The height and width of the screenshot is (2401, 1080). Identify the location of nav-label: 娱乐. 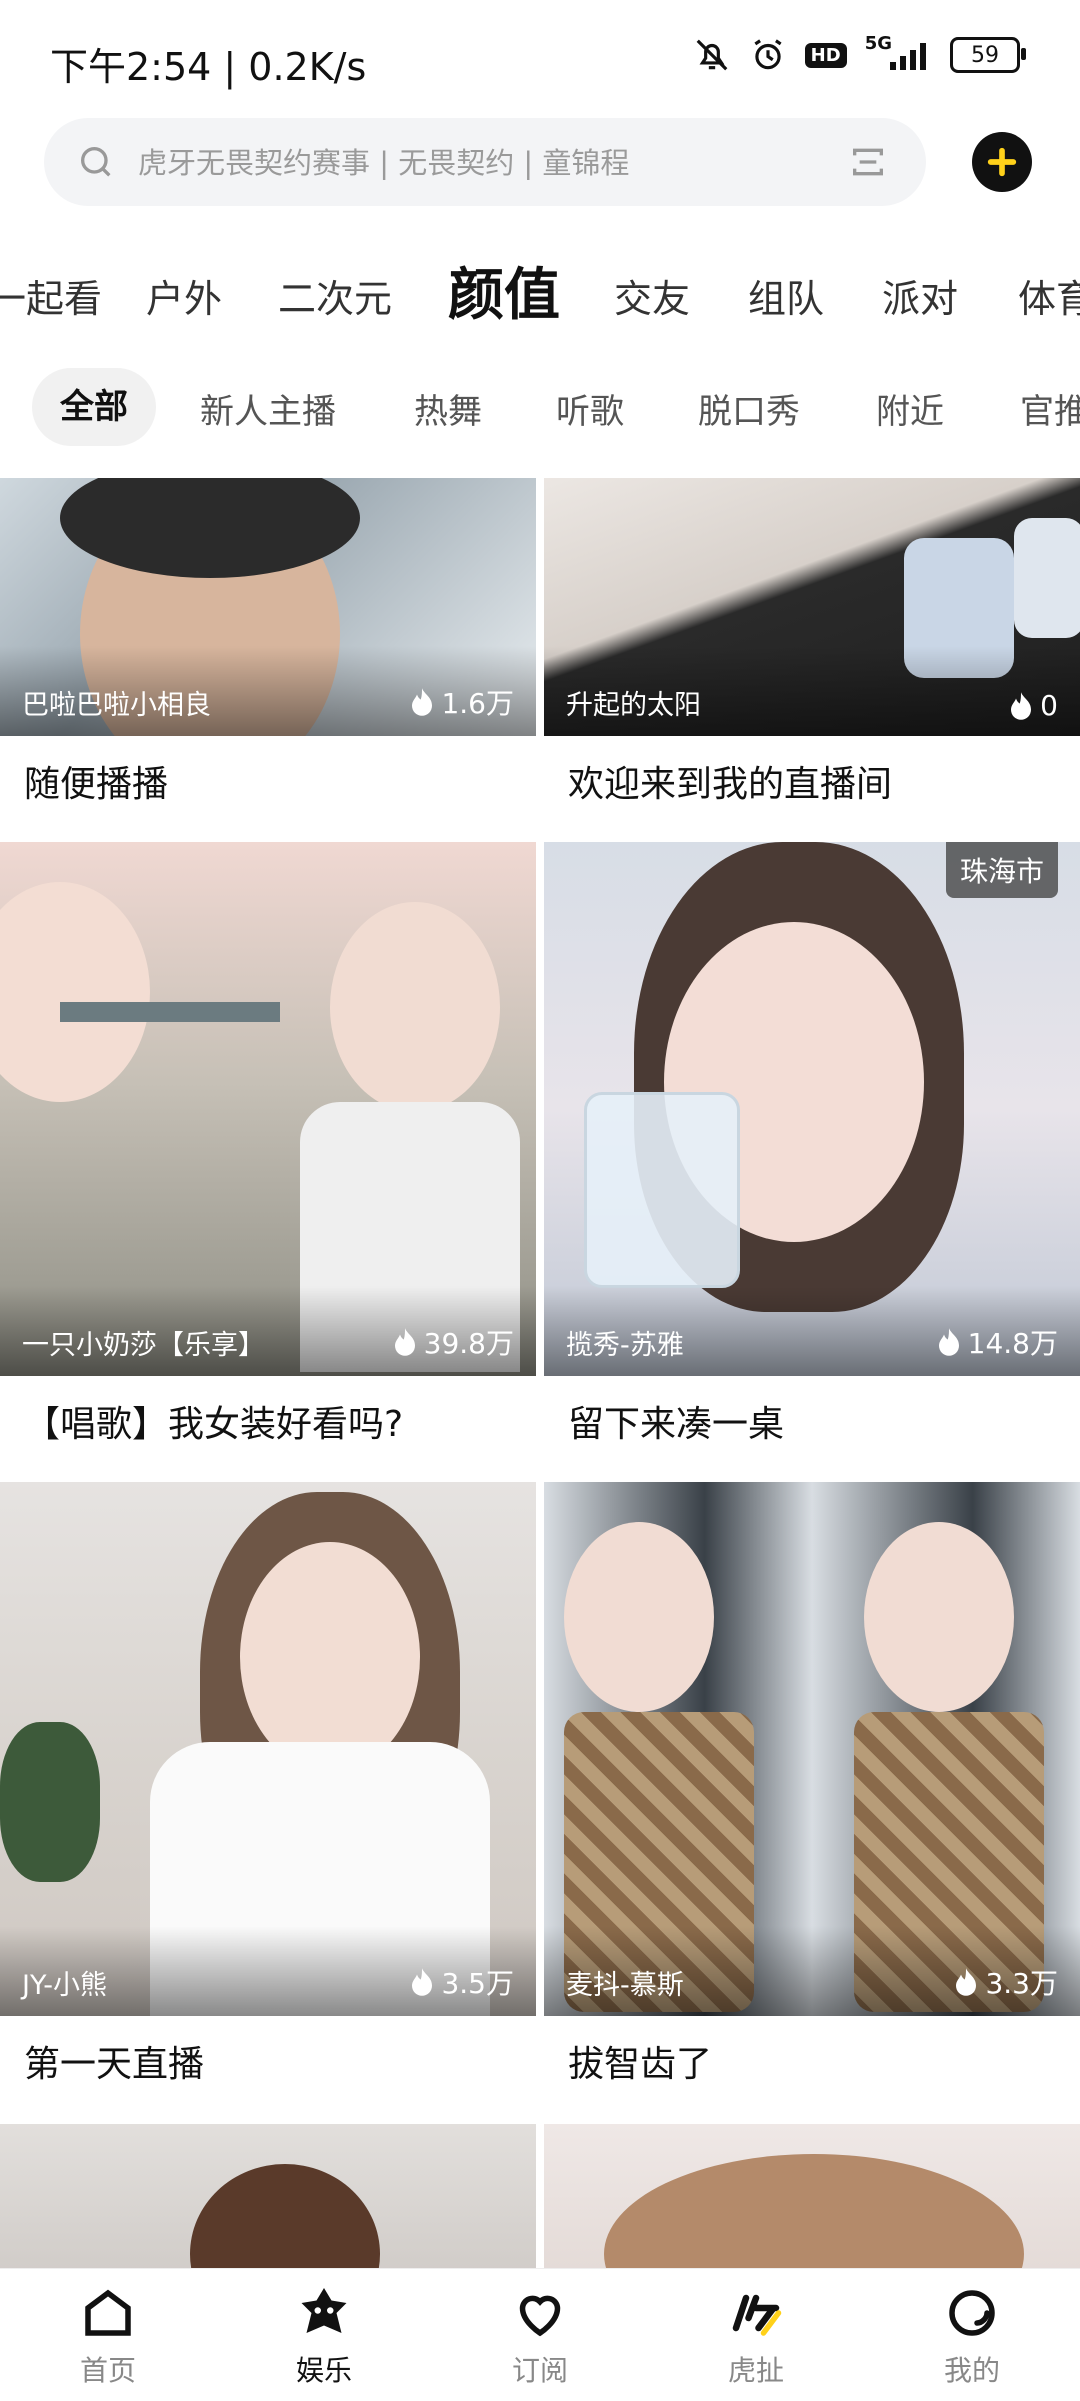
(323, 2370).